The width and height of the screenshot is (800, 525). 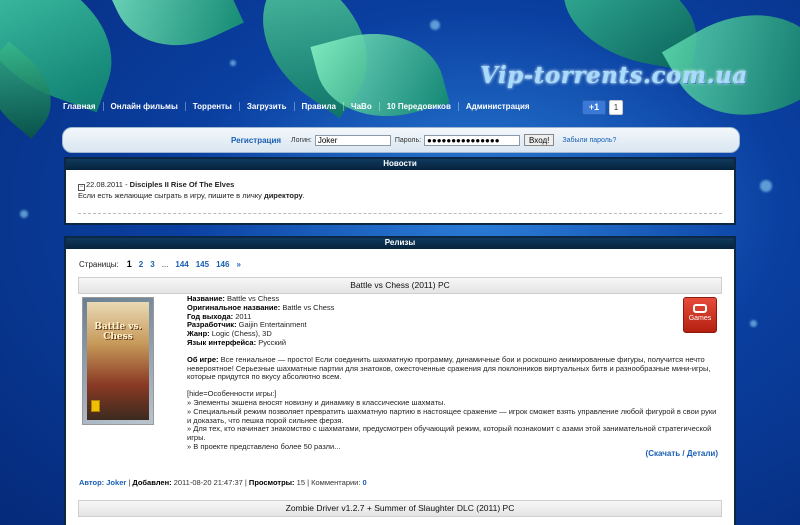 What do you see at coordinates (202, 264) in the screenshot?
I see `page-link: 145` at bounding box center [202, 264].